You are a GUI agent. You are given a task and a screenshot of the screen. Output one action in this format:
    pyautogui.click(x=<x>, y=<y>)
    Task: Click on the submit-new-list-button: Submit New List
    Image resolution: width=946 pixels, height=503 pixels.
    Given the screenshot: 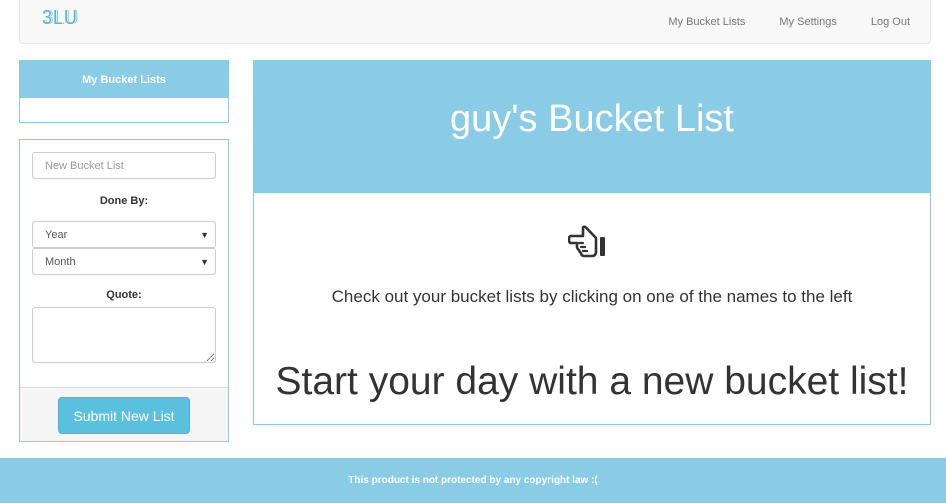 What is the action you would take?
    pyautogui.click(x=124, y=415)
    